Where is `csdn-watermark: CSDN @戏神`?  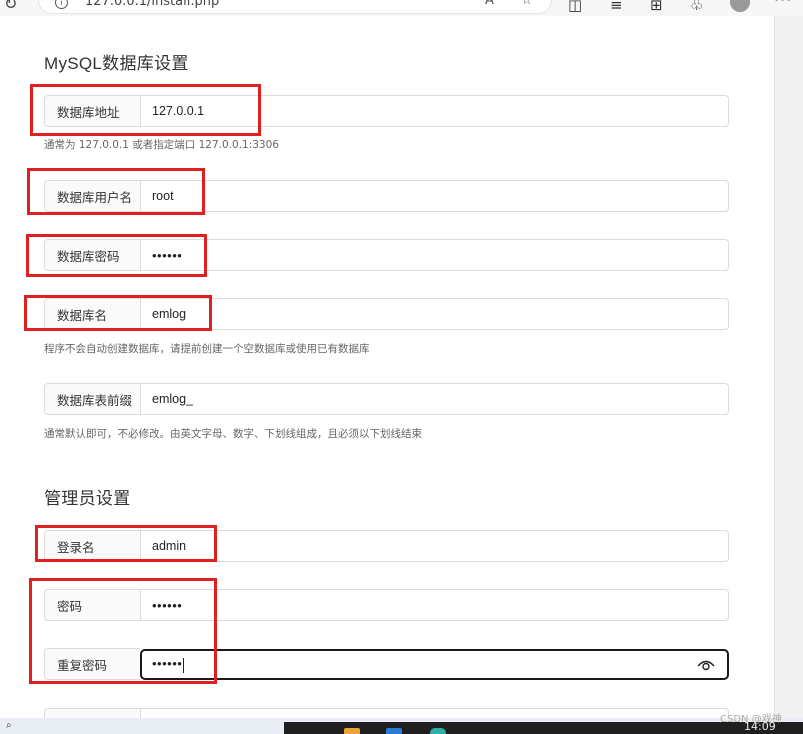
csdn-watermark: CSDN @戏神 is located at coordinates (751, 719).